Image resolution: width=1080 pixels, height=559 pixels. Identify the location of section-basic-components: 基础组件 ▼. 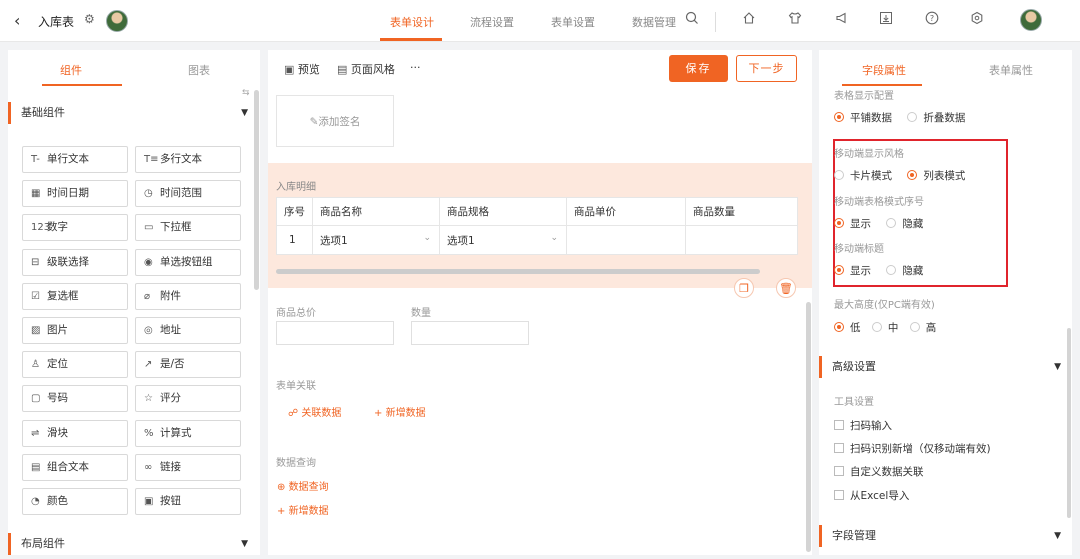
(132, 113).